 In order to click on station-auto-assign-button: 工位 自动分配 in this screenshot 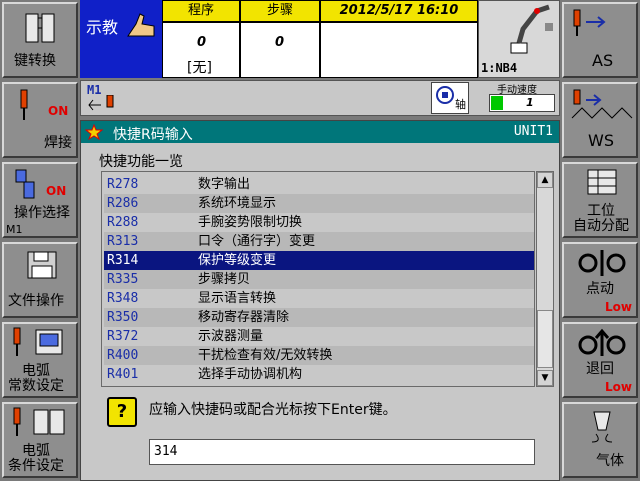, I will do `click(600, 200)`.